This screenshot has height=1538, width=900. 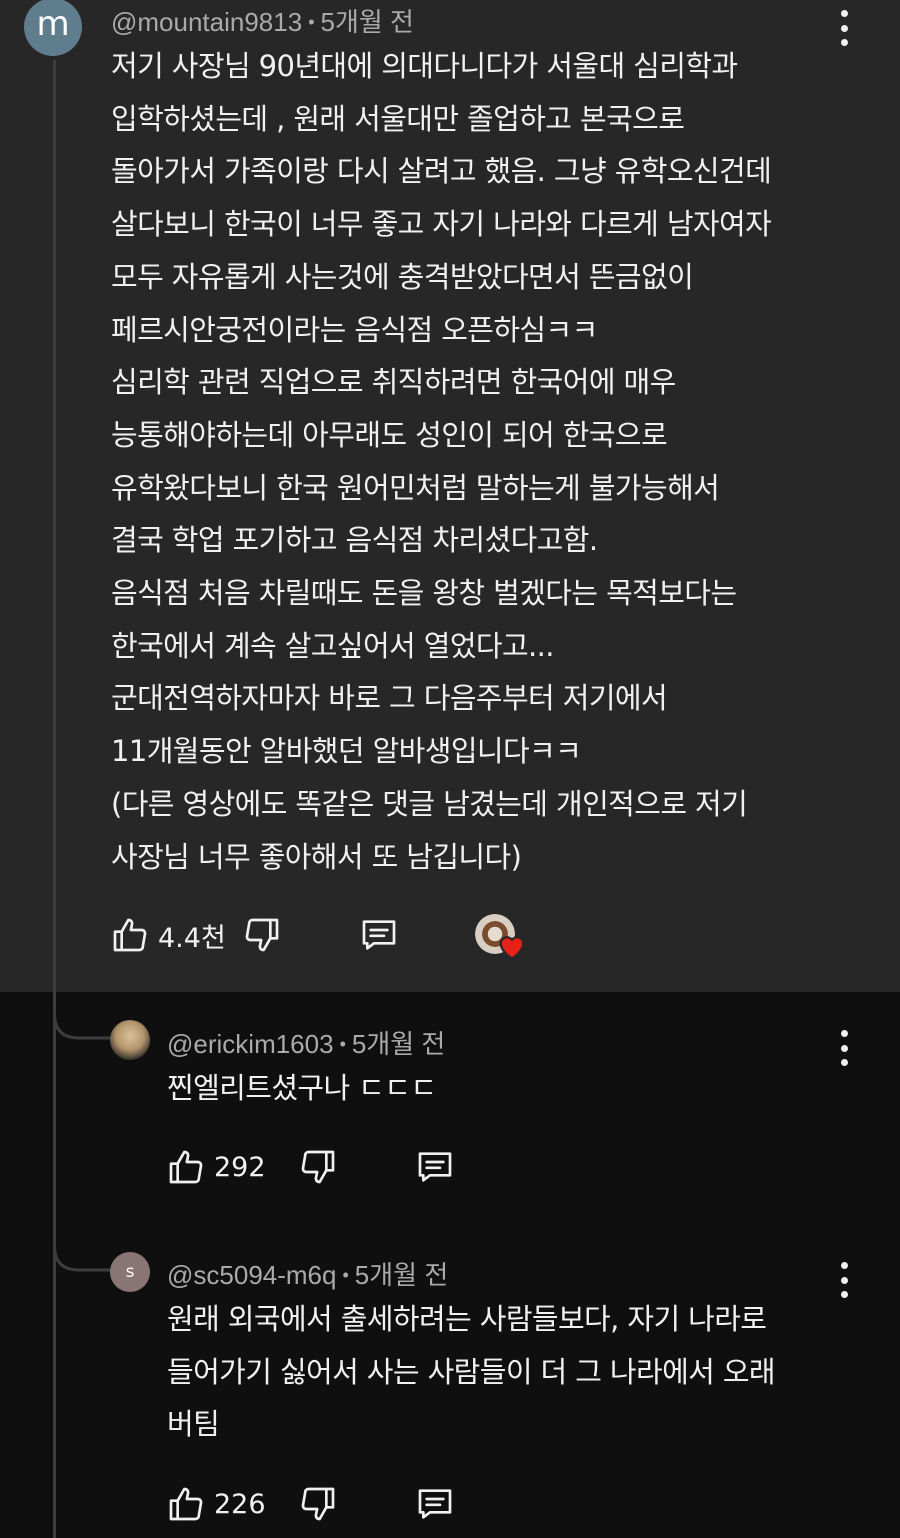 I want to click on comment-line: (다른 영상에도 똑같은 댓글 남겼는데 개인적으로 저기, so click(x=429, y=803).